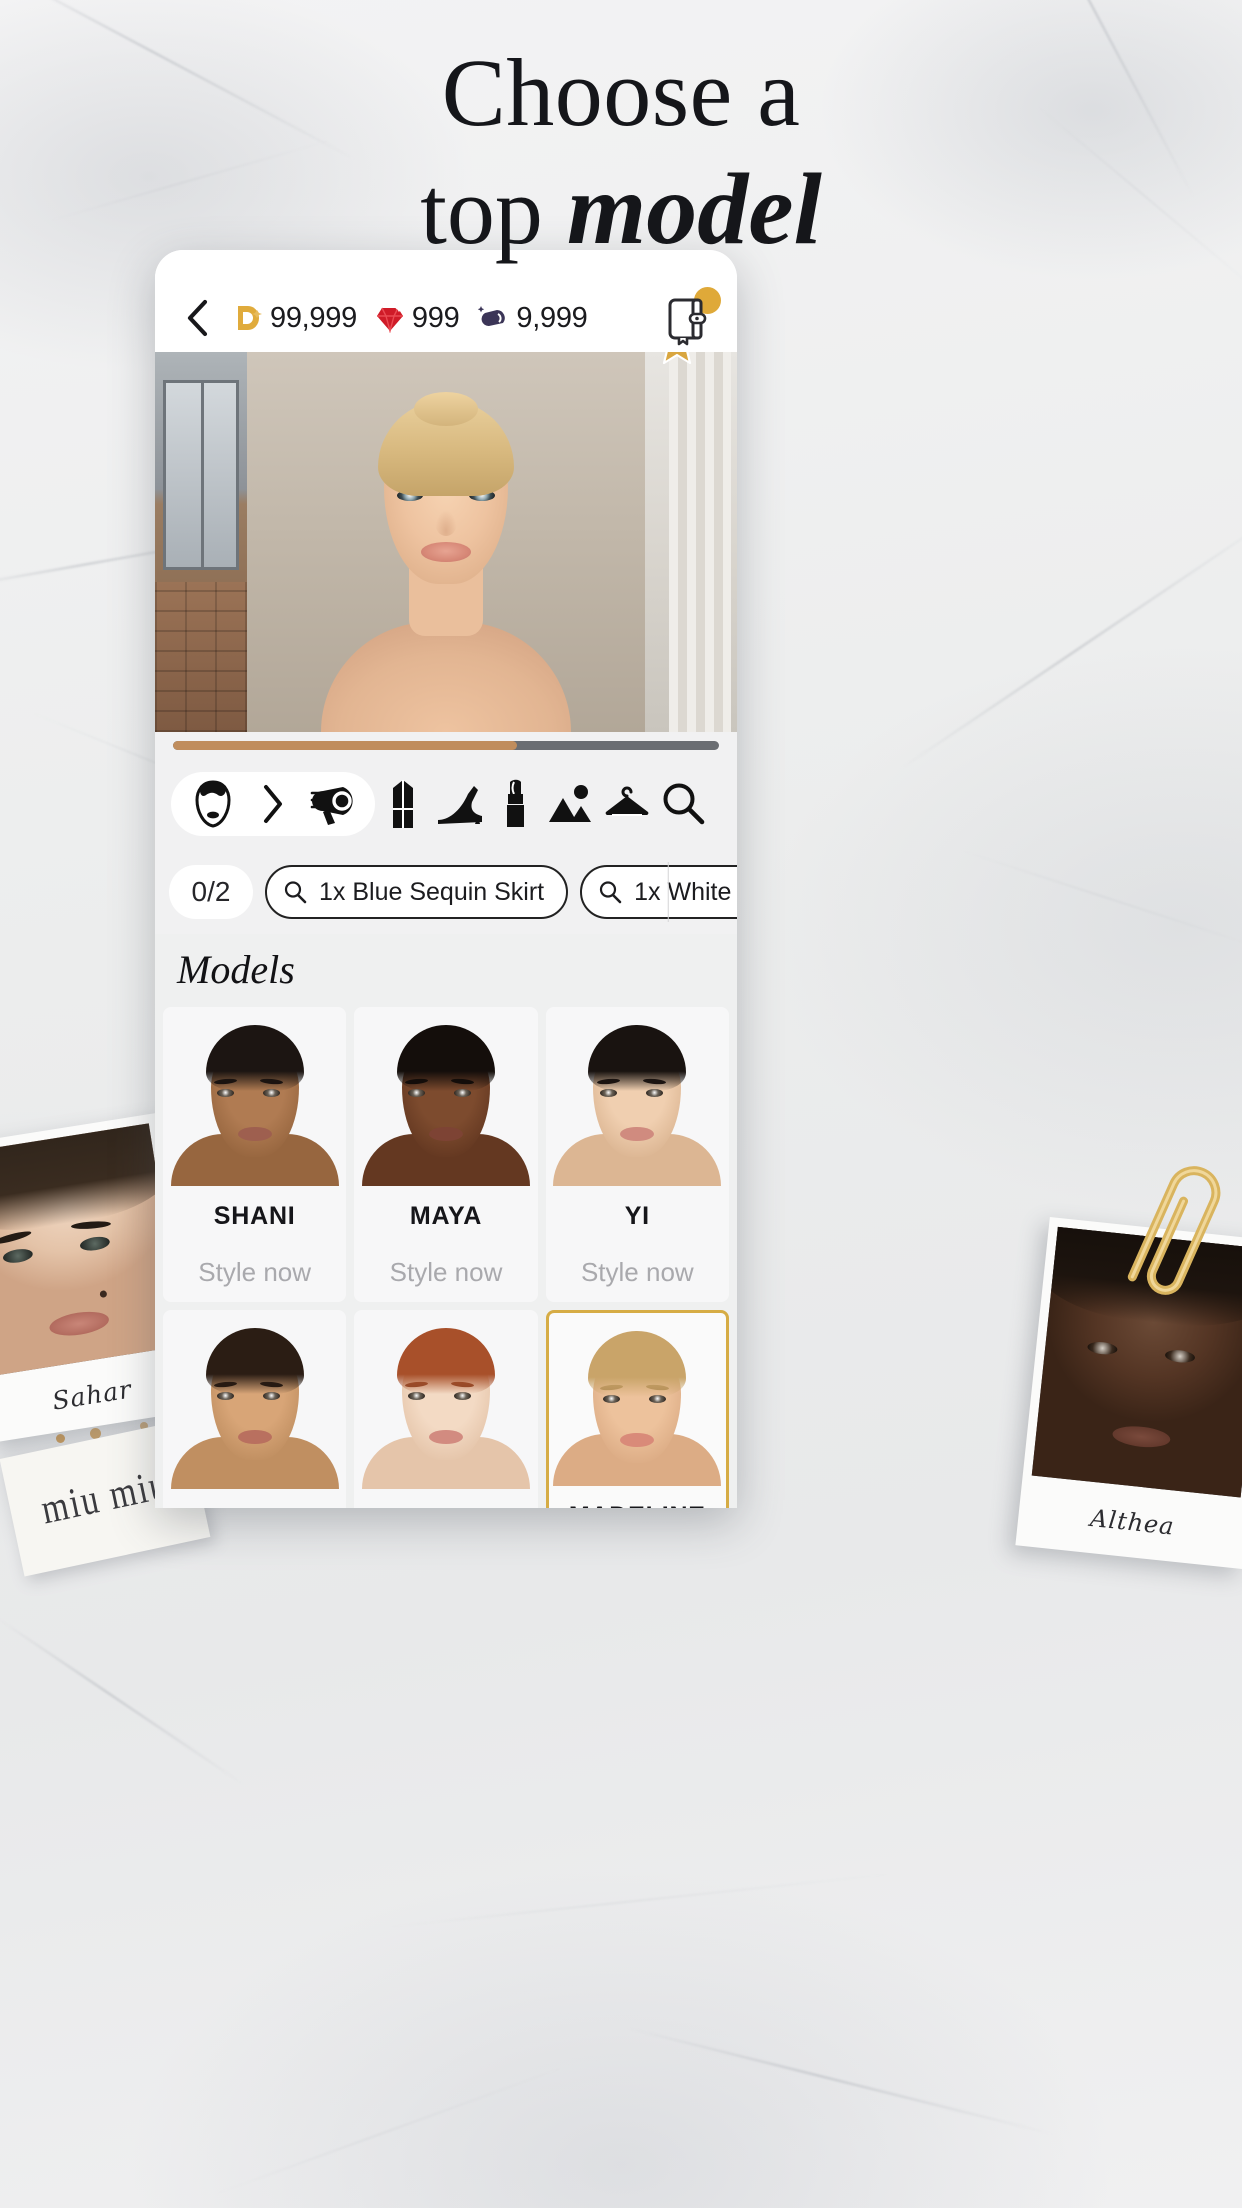  I want to click on experience-bar-fill, so click(345, 745).